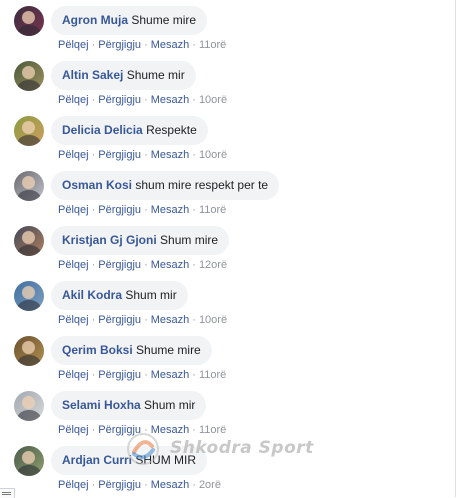 The image size is (458, 498). I want to click on comment-bubble: Kristjan Gj Gjoni Shum mire, so click(140, 240).